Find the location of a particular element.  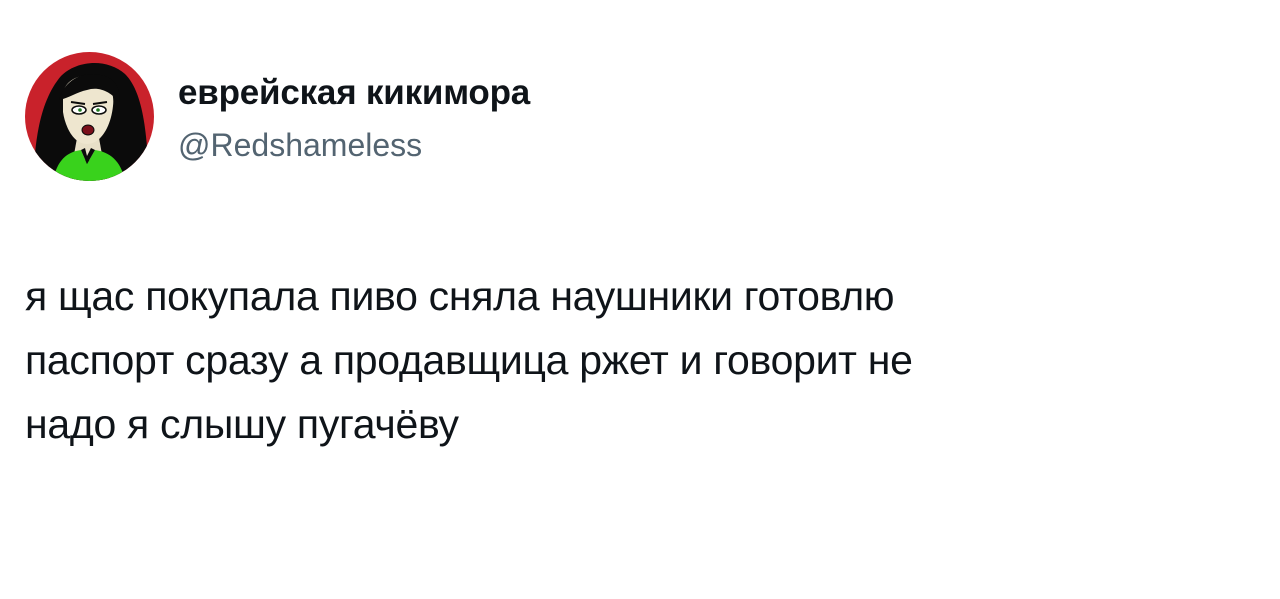

author-display-name: еврейская кикимора is located at coordinates (354, 93).